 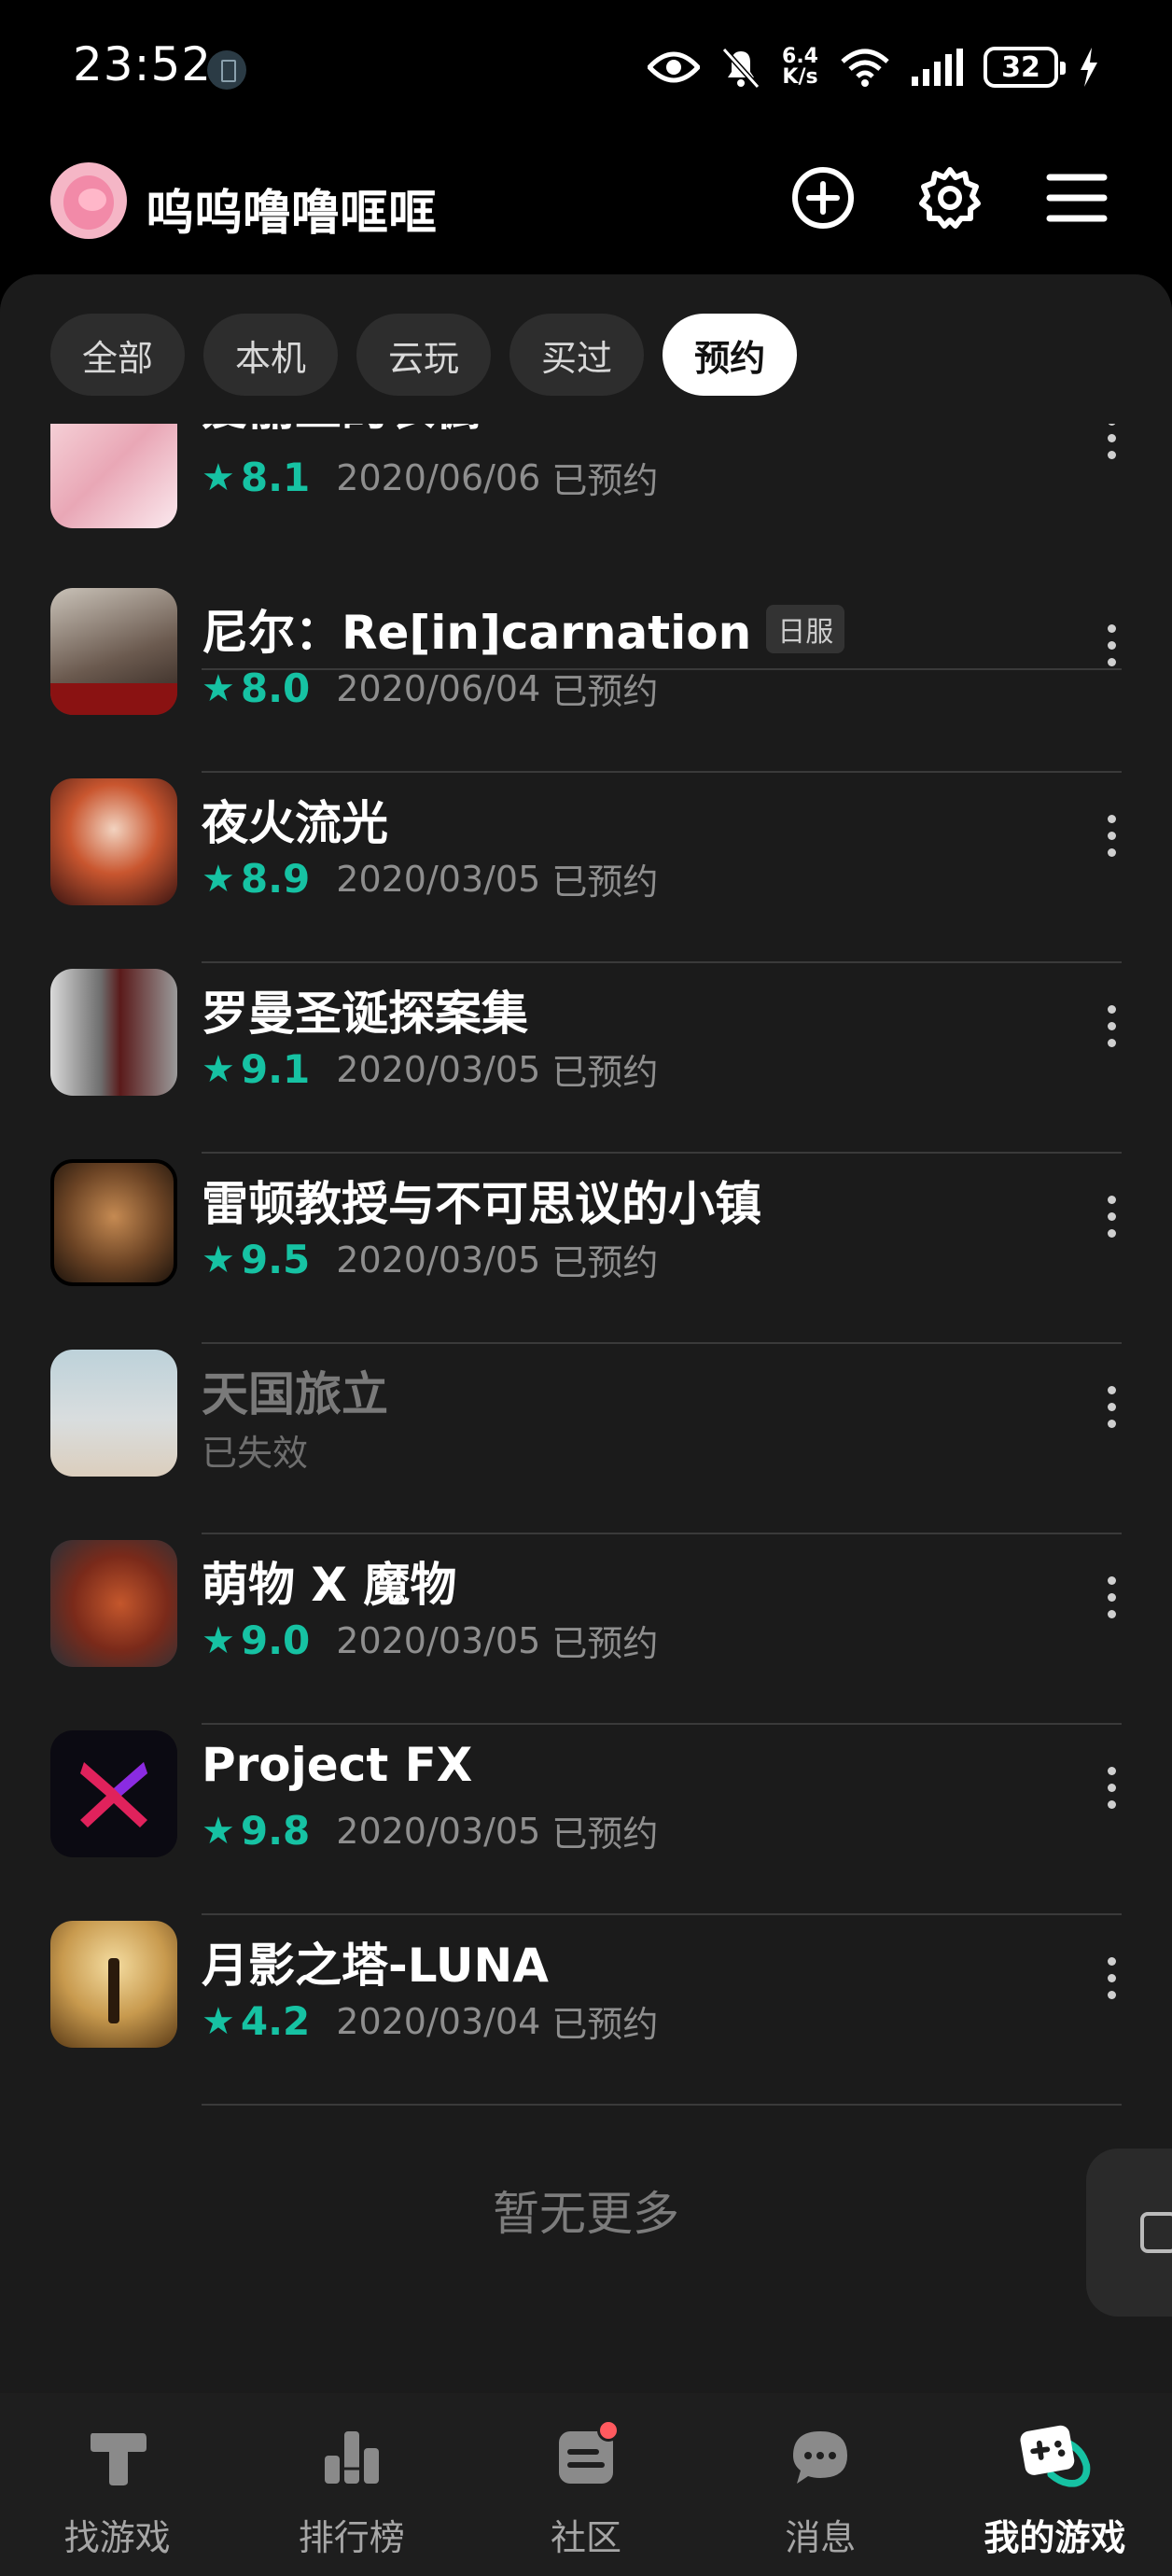 I want to click on list-item: 罗曼圣诞探案集 ★ 9.1 2020/03/05 已预约, so click(x=586, y=1058).